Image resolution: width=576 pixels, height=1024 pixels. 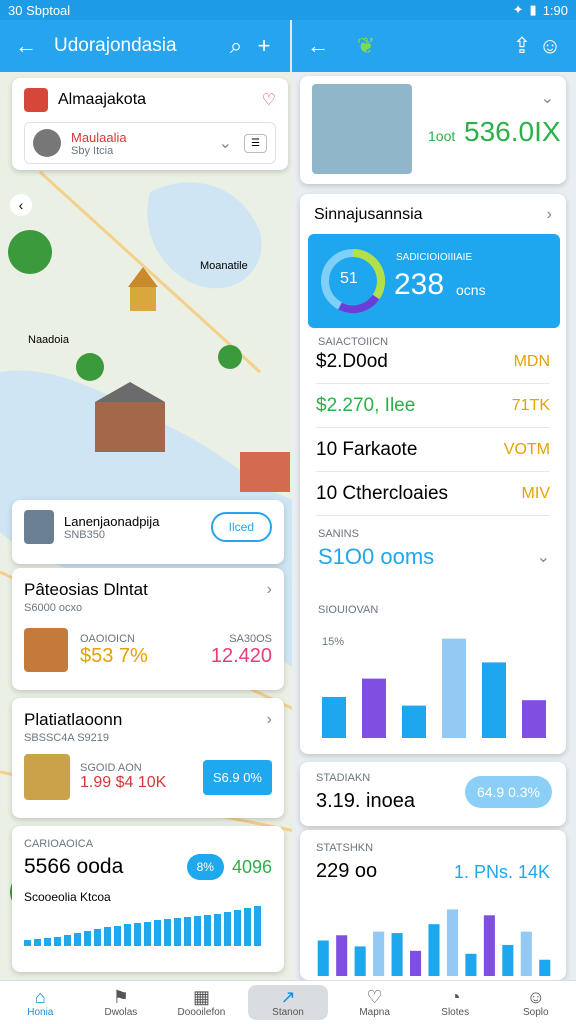 I want to click on app-logo-icon, so click(x=36, y=100).